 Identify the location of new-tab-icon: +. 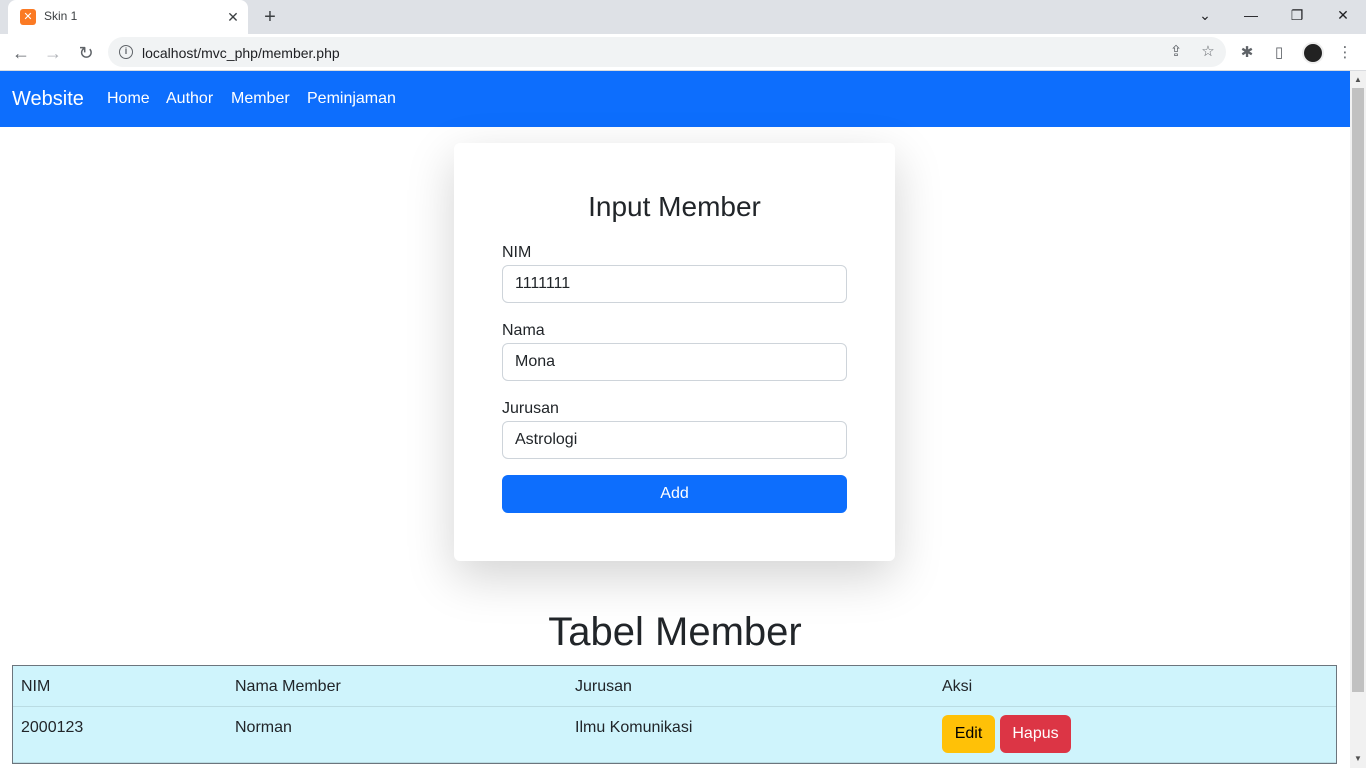
(270, 17).